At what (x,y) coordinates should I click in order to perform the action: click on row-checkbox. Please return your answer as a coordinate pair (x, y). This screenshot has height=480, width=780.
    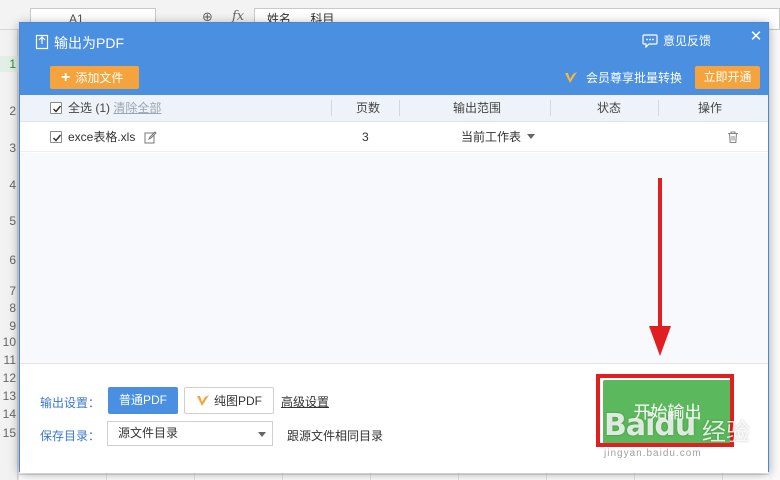
    Looking at the image, I should click on (56, 137).